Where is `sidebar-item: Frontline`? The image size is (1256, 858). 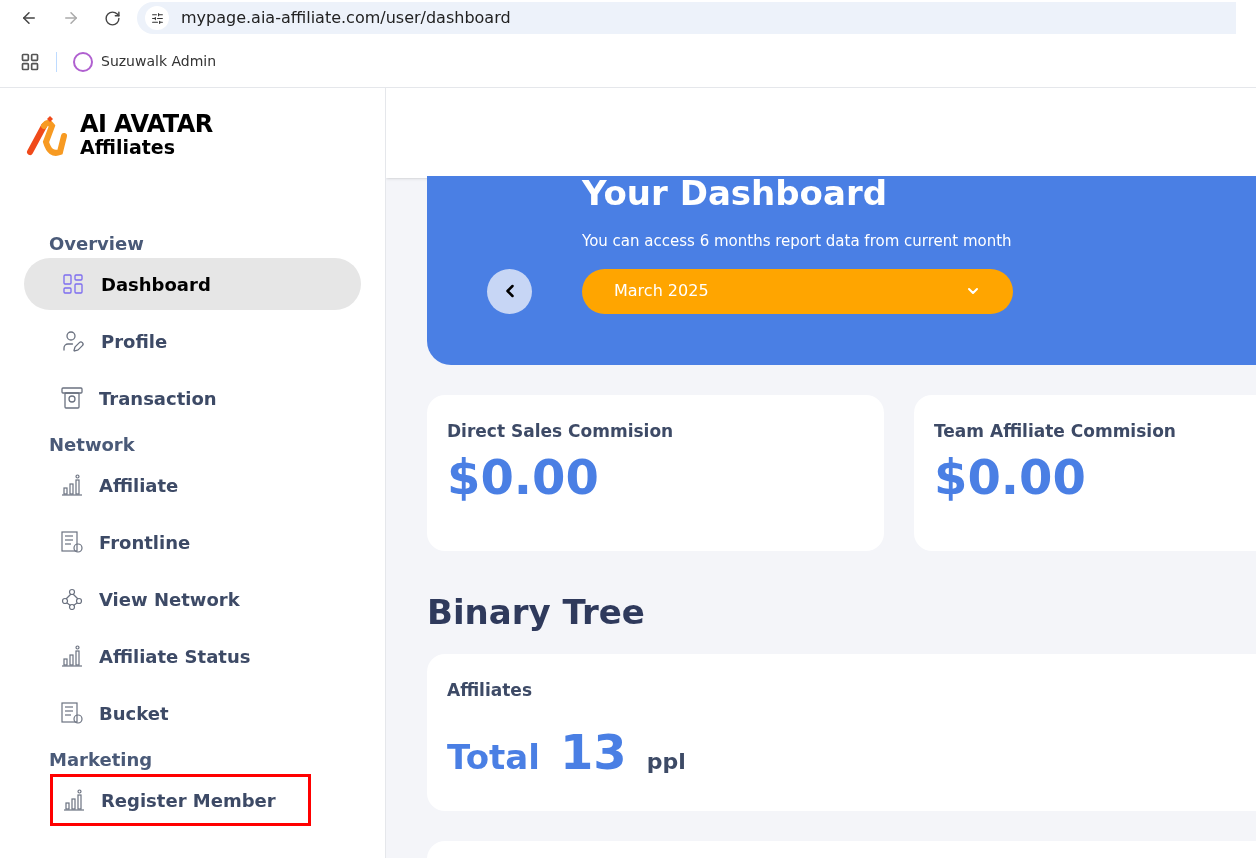
sidebar-item: Frontline is located at coordinates (192, 542).